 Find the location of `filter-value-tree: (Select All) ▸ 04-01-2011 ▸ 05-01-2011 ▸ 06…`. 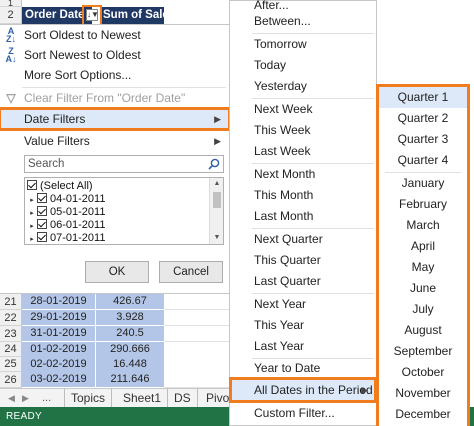

filter-value-tree: (Select All) ▸ 04-01-2011 ▸ 05-01-2011 ▸ 06… is located at coordinates (124, 211).